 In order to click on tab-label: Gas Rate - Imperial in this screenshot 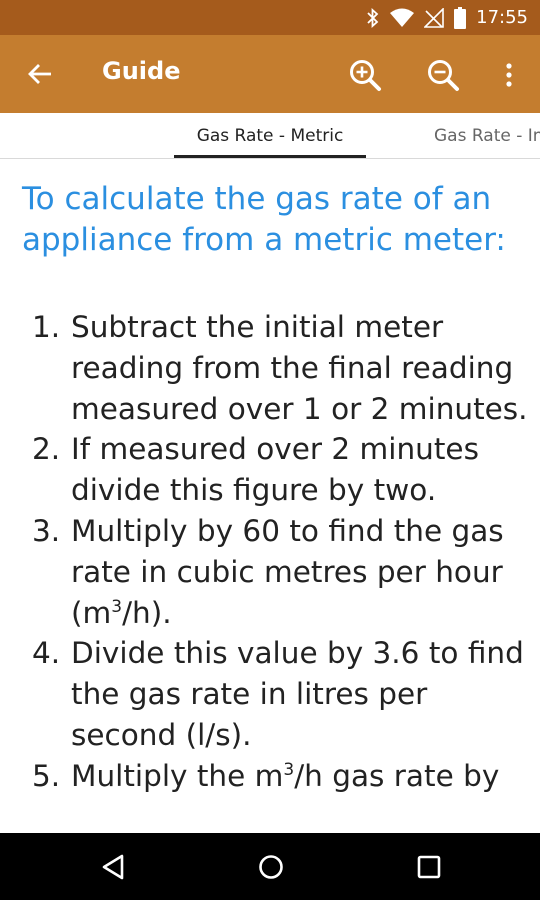, I will do `click(487, 135)`.